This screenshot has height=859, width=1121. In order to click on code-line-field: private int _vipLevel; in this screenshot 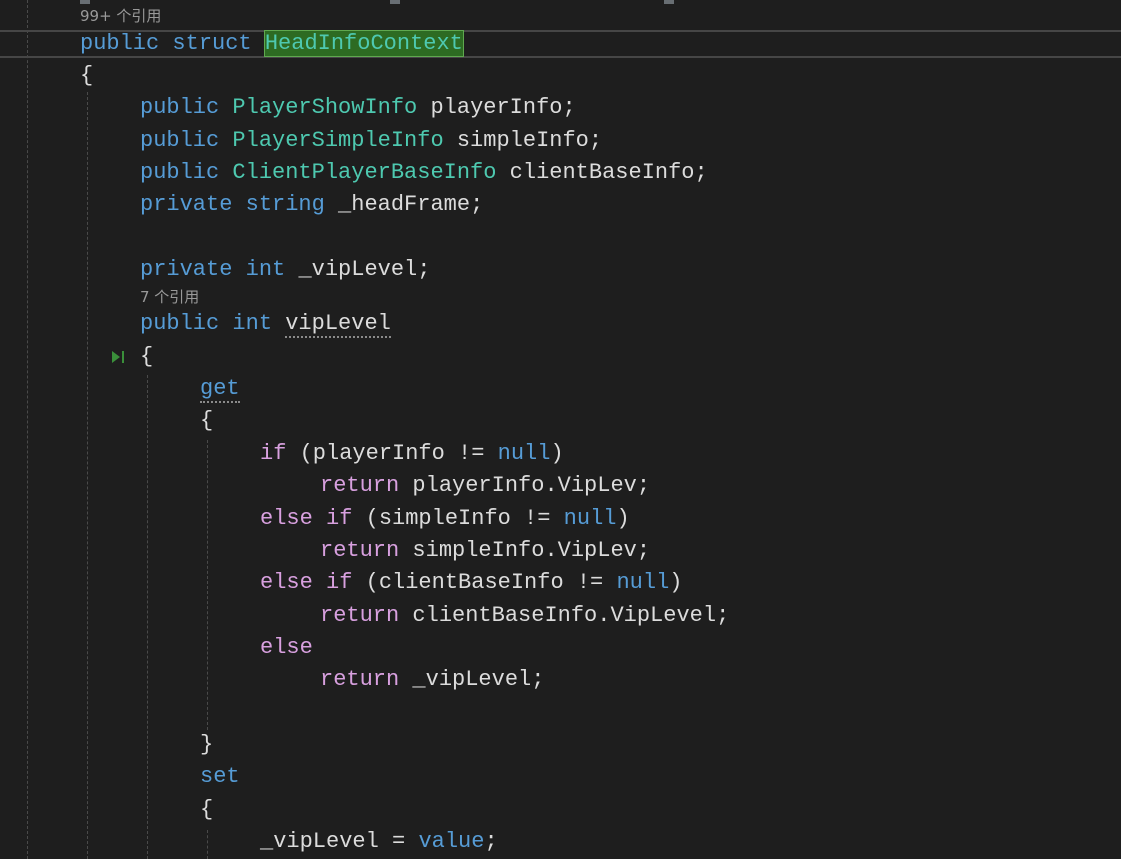, I will do `click(285, 270)`.